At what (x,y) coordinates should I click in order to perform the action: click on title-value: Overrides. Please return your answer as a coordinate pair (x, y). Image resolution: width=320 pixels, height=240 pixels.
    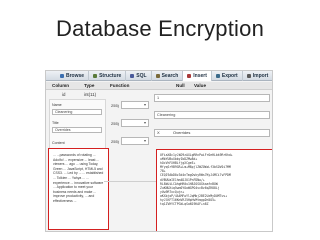
    Looking at the image, I should click on (182, 132).